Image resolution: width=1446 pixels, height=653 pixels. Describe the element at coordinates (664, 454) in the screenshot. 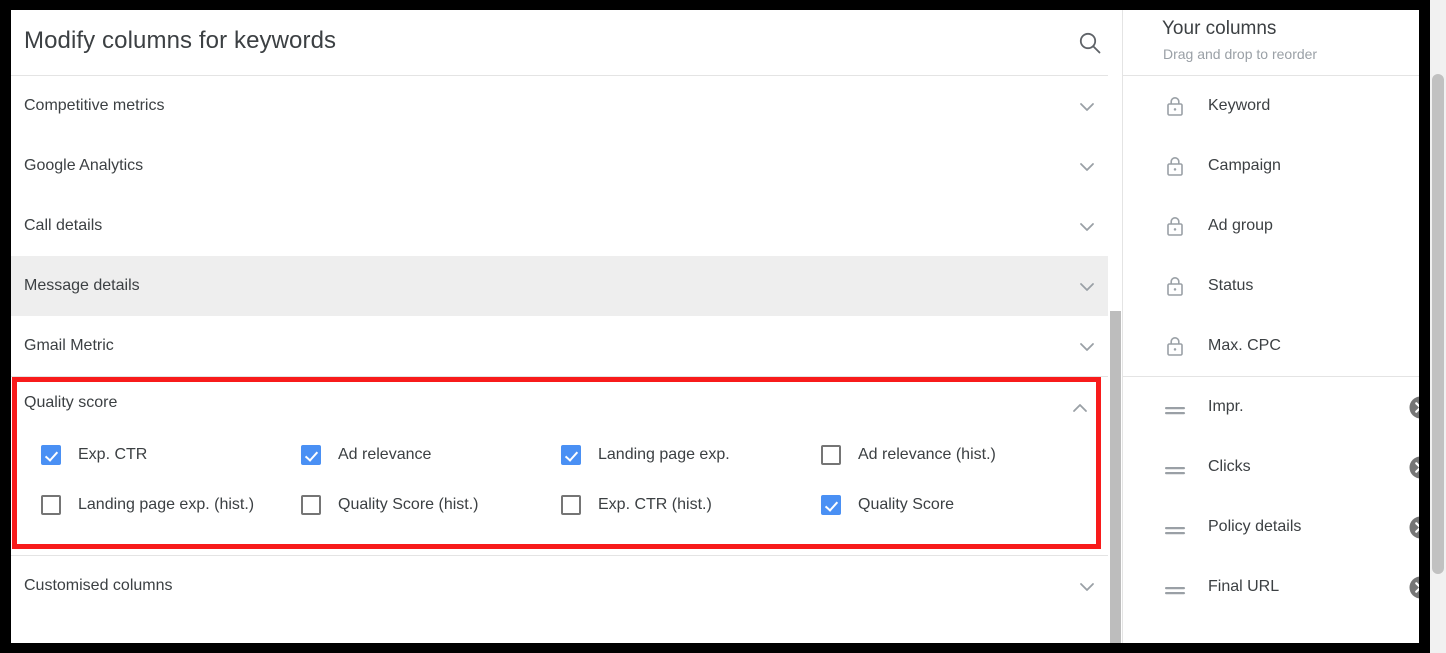

I see `checkbox-label: Landing page exp.` at that location.